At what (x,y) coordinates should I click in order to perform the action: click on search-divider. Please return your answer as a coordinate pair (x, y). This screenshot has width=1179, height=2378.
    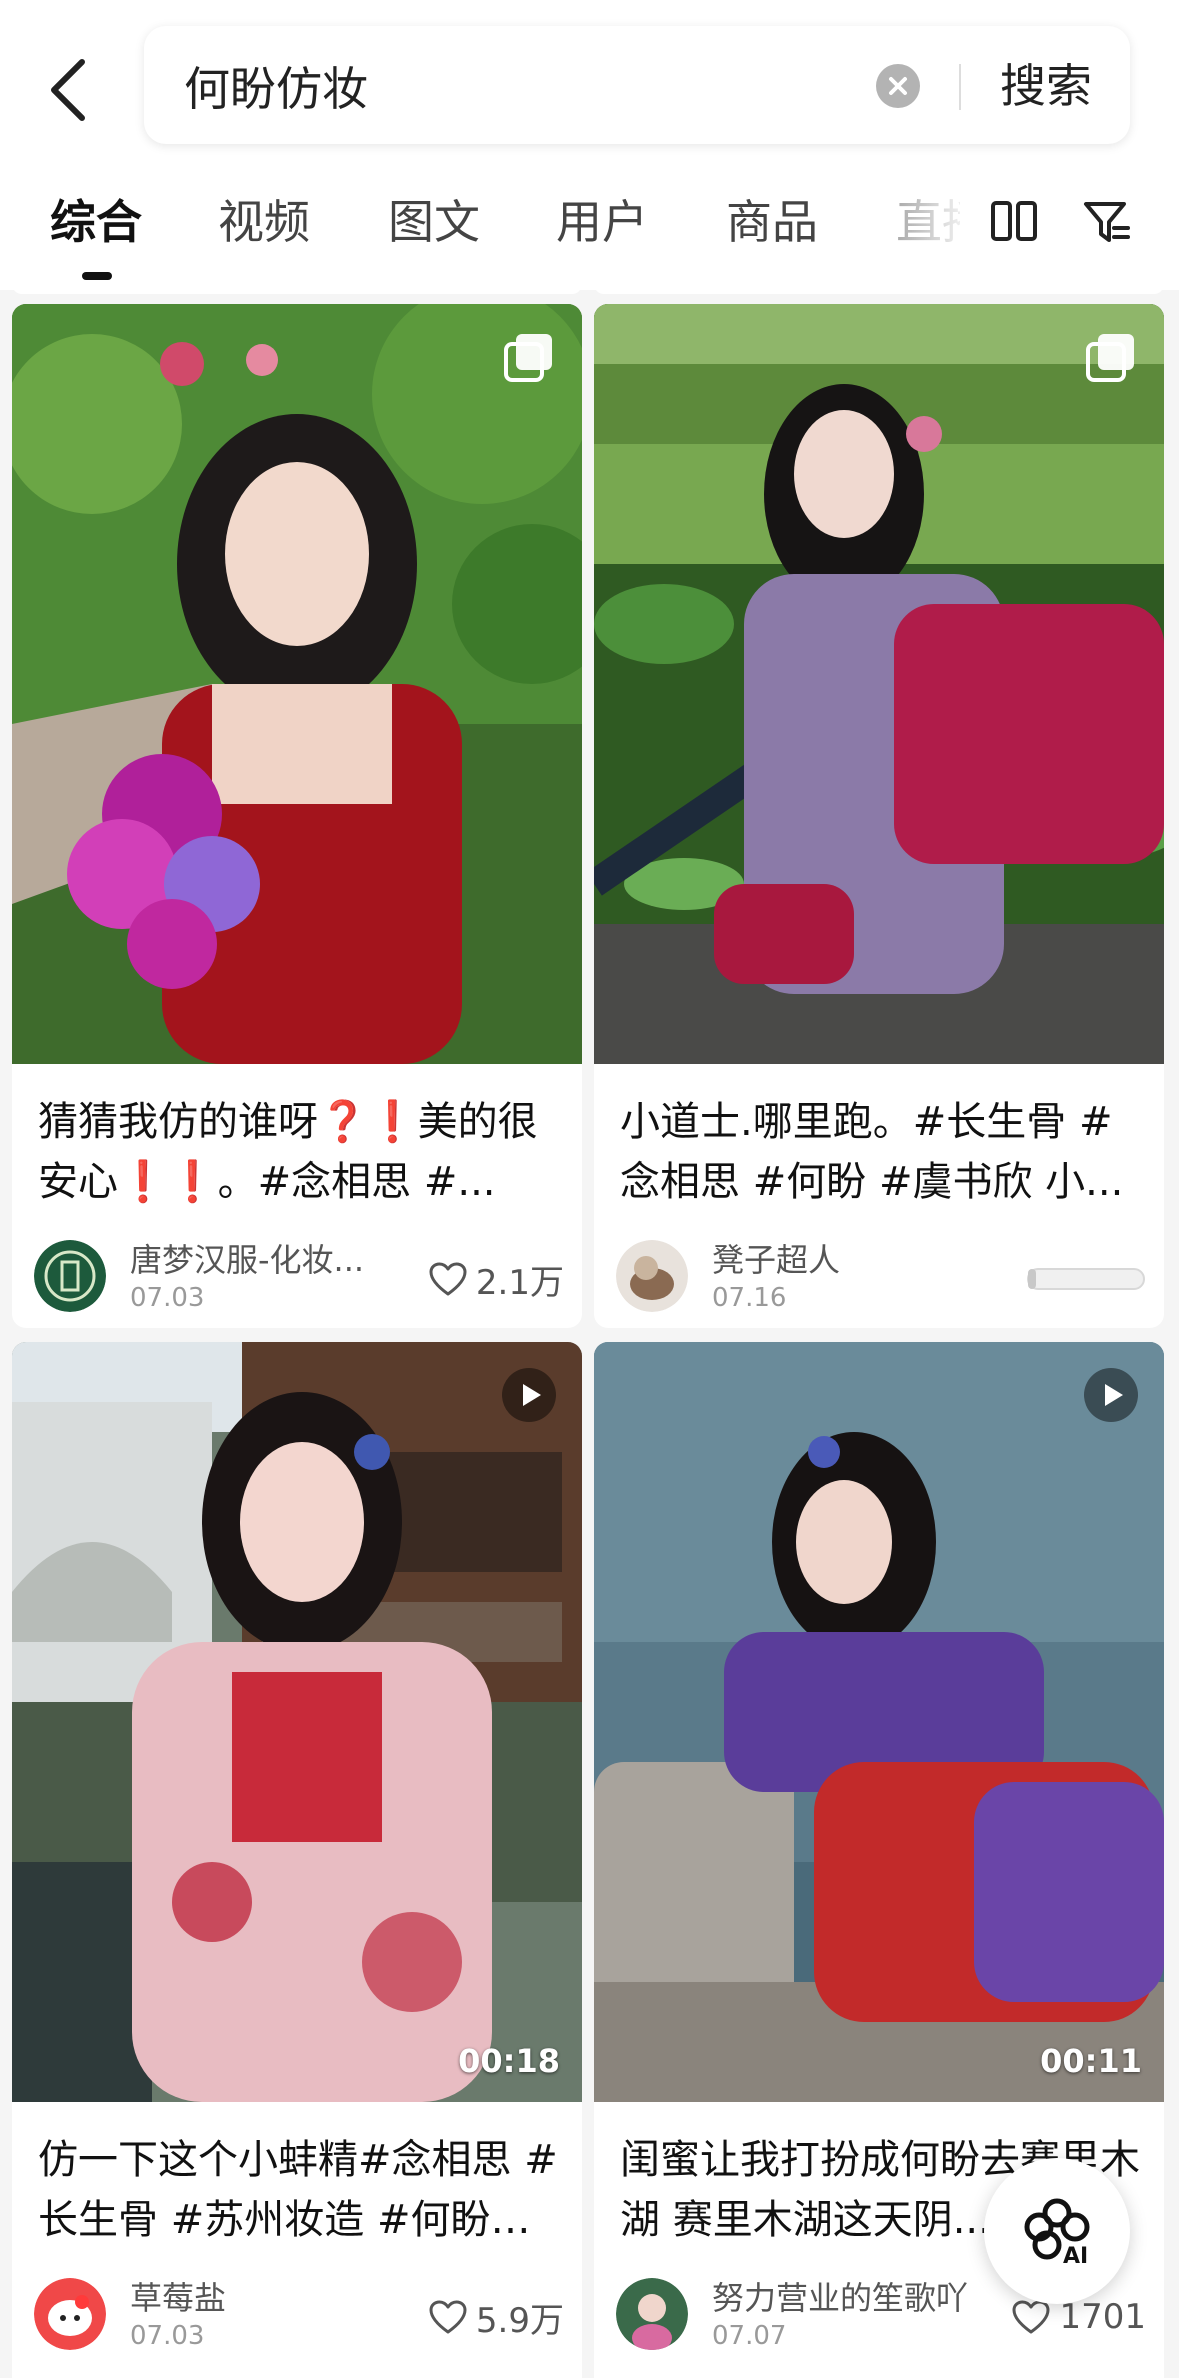
    Looking at the image, I should click on (960, 87).